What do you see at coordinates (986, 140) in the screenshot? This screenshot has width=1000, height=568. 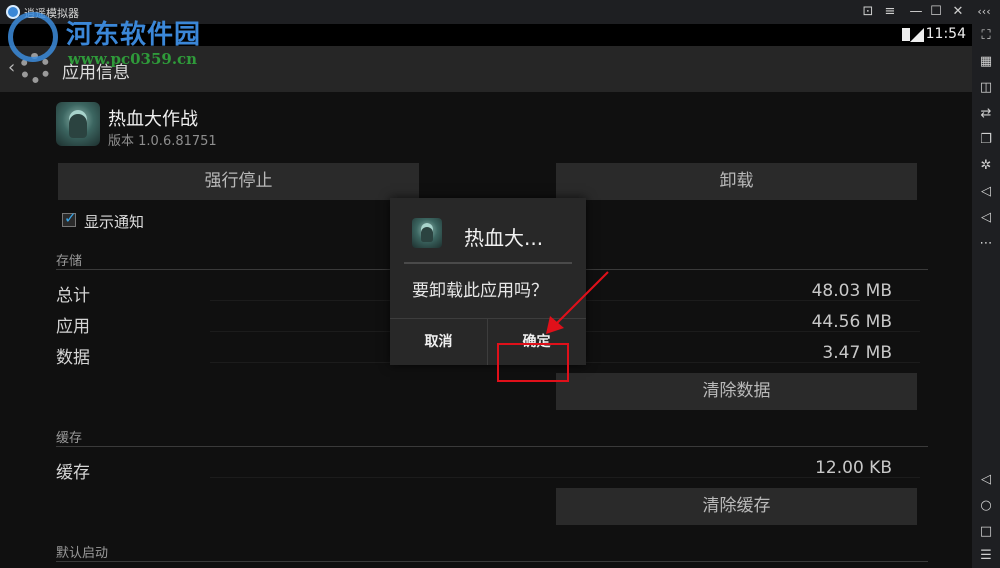 I see `window-icon: ❐` at bounding box center [986, 140].